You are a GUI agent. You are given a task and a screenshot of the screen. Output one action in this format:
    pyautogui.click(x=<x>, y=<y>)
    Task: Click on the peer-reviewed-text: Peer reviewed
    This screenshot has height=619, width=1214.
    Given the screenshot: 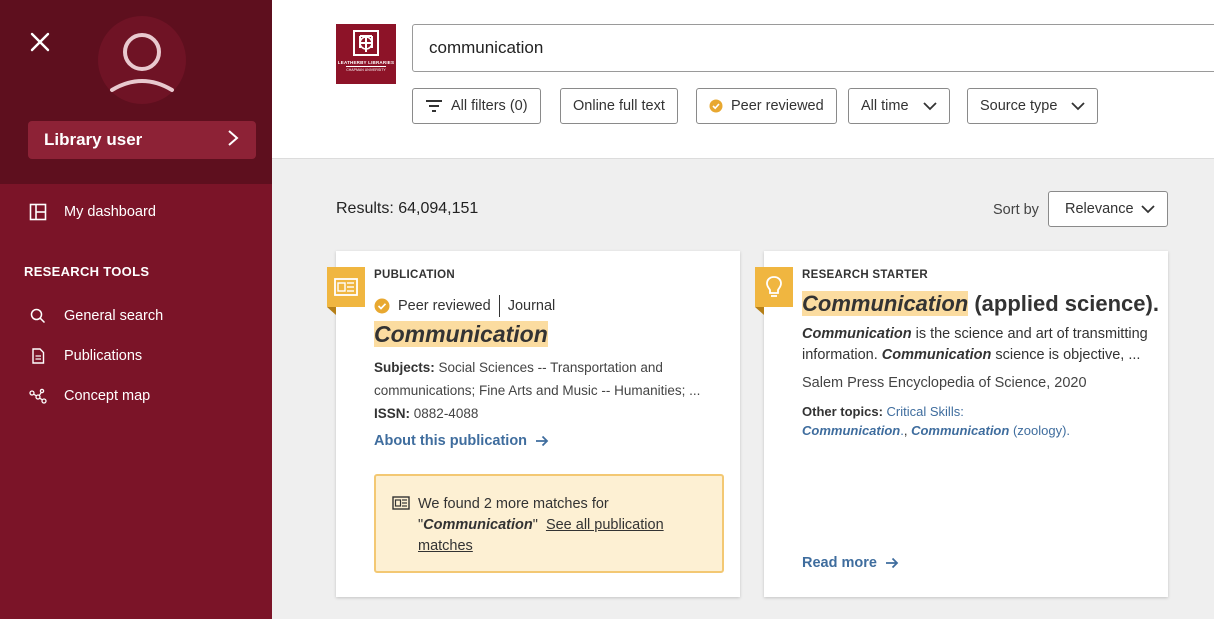 What is the action you would take?
    pyautogui.click(x=444, y=306)
    